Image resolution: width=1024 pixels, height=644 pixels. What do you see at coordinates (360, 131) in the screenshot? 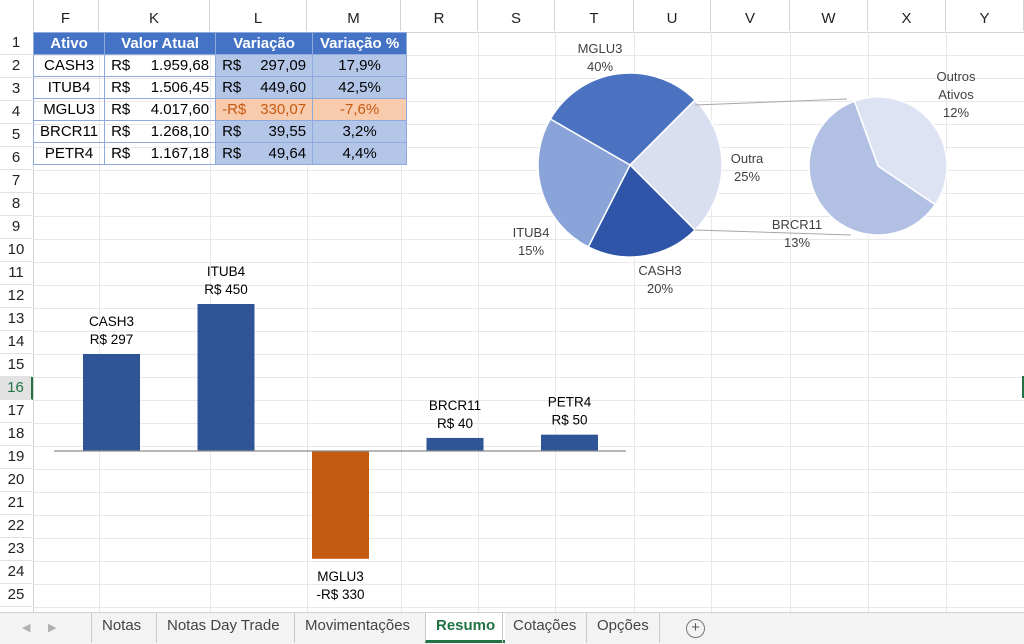
I see `cell-variacao-pct: 3,2%` at bounding box center [360, 131].